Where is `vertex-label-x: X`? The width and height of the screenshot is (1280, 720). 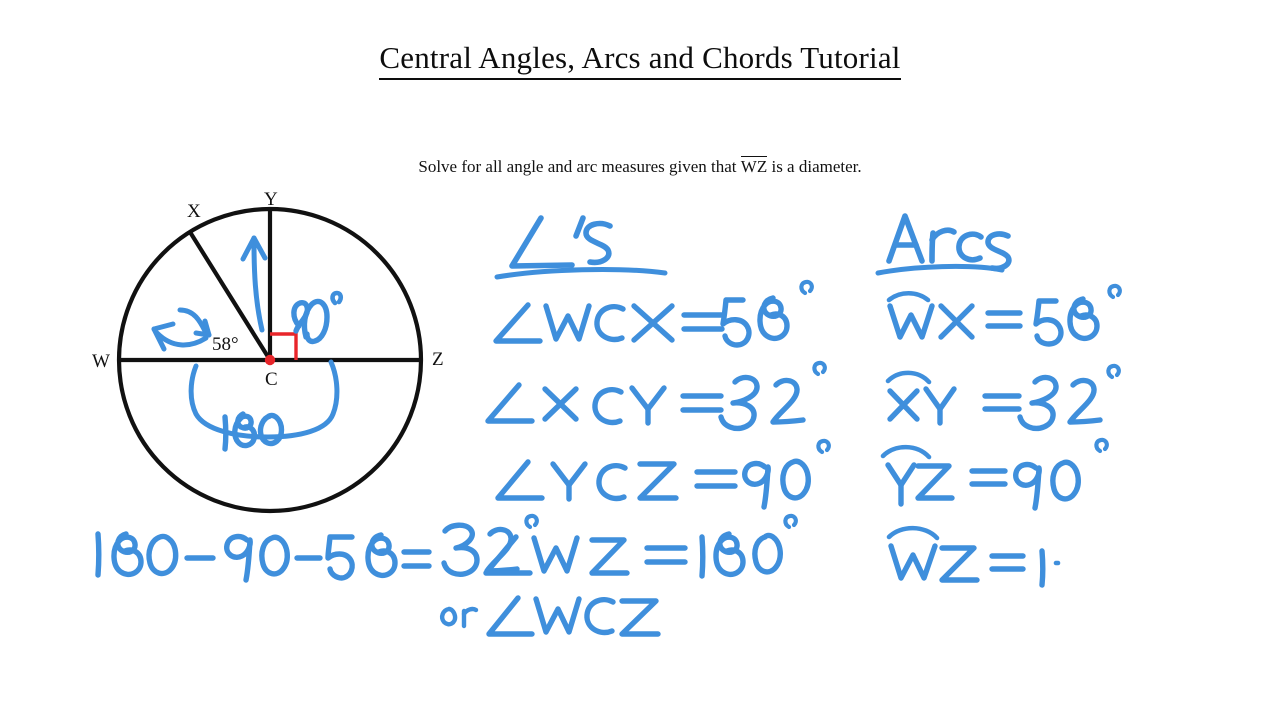 vertex-label-x: X is located at coordinates (194, 211).